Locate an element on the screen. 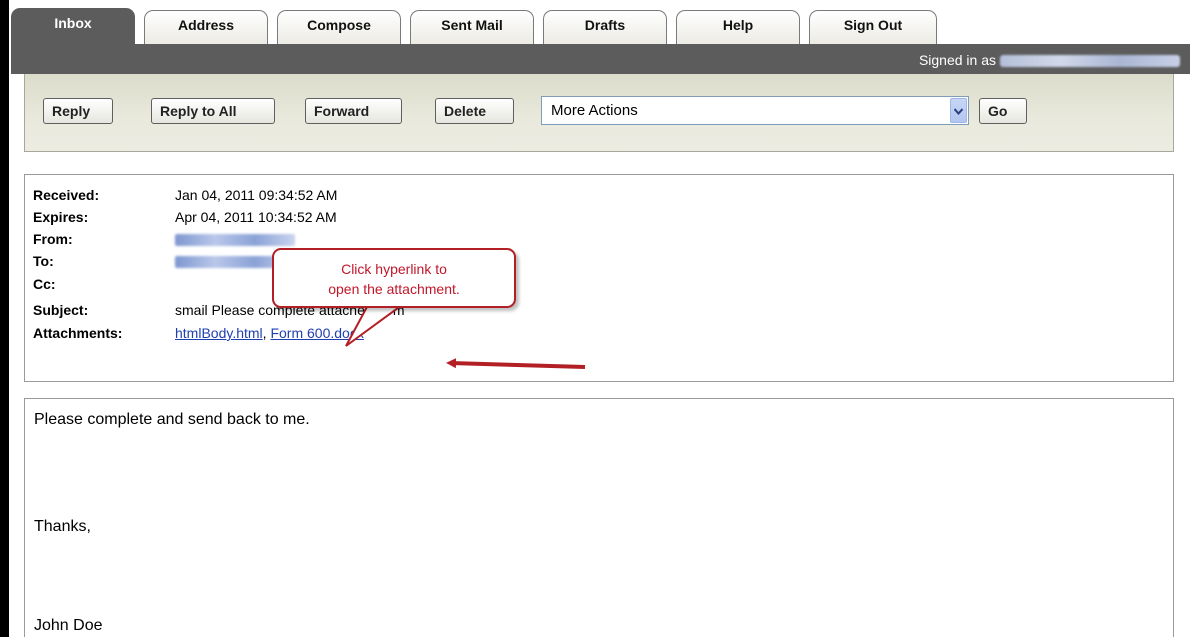 The height and width of the screenshot is (637, 1190). dropdown-arrow-icon is located at coordinates (958, 110).